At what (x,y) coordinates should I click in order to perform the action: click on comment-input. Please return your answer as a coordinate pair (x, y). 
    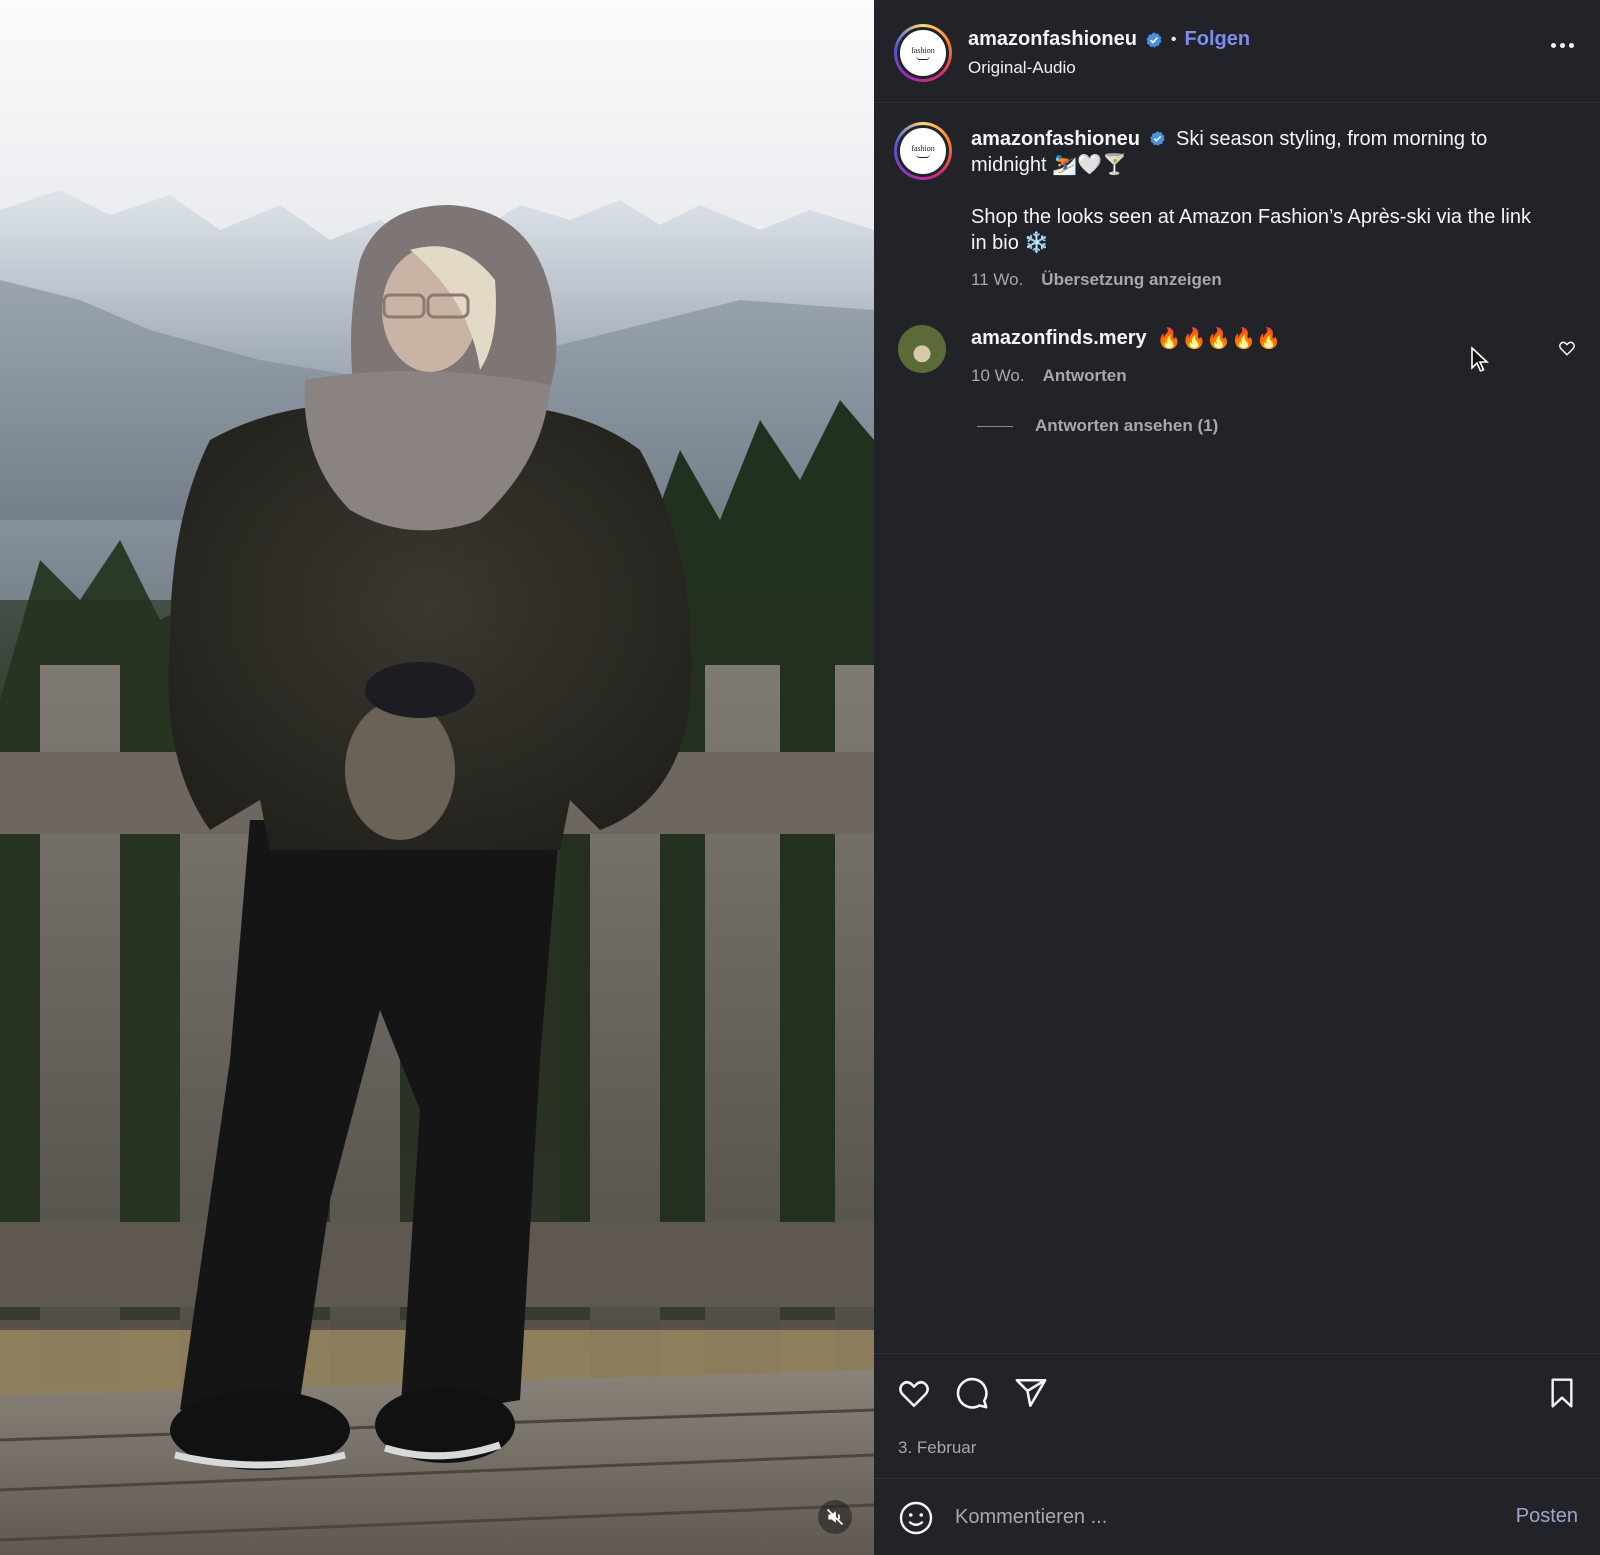
    Looking at the image, I should click on (1215, 1517).